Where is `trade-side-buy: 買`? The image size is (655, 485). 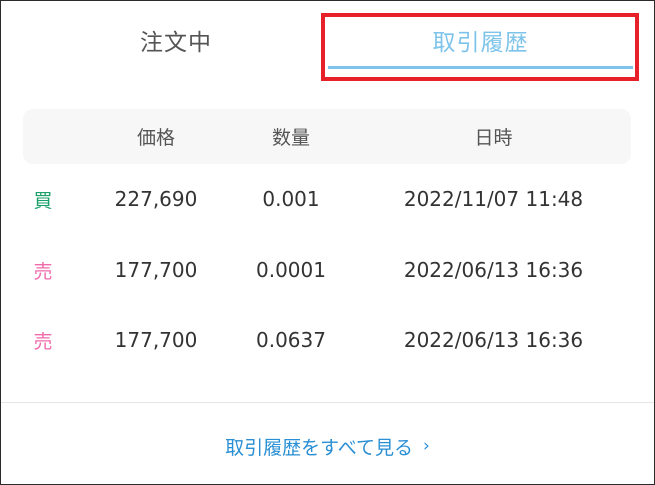 trade-side-buy: 買 is located at coordinates (43, 200).